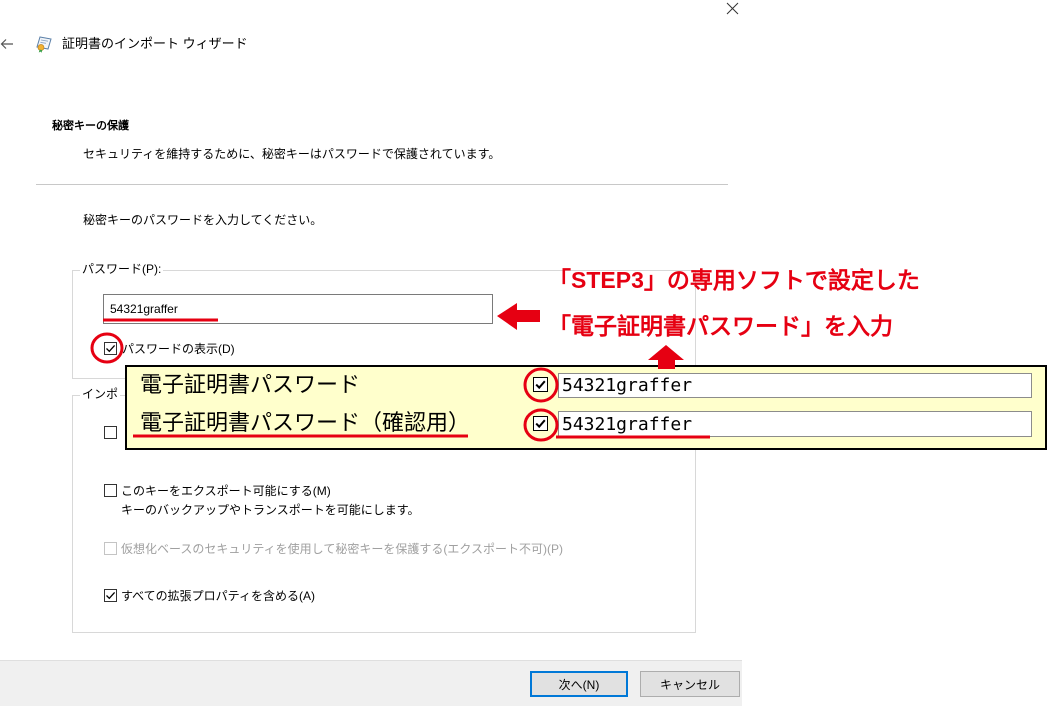  I want to click on password-reference-inset: 電子証明書パスワード 電子証明書パスワード（確認用）, so click(586, 407).